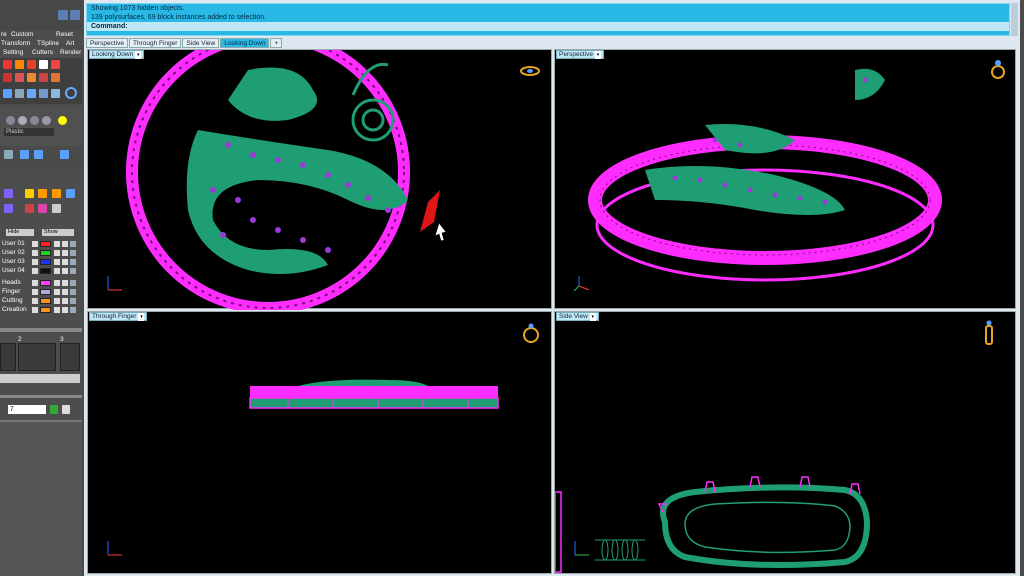  Describe the element at coordinates (19, 93) in the screenshot. I see `mirror-icon` at that location.